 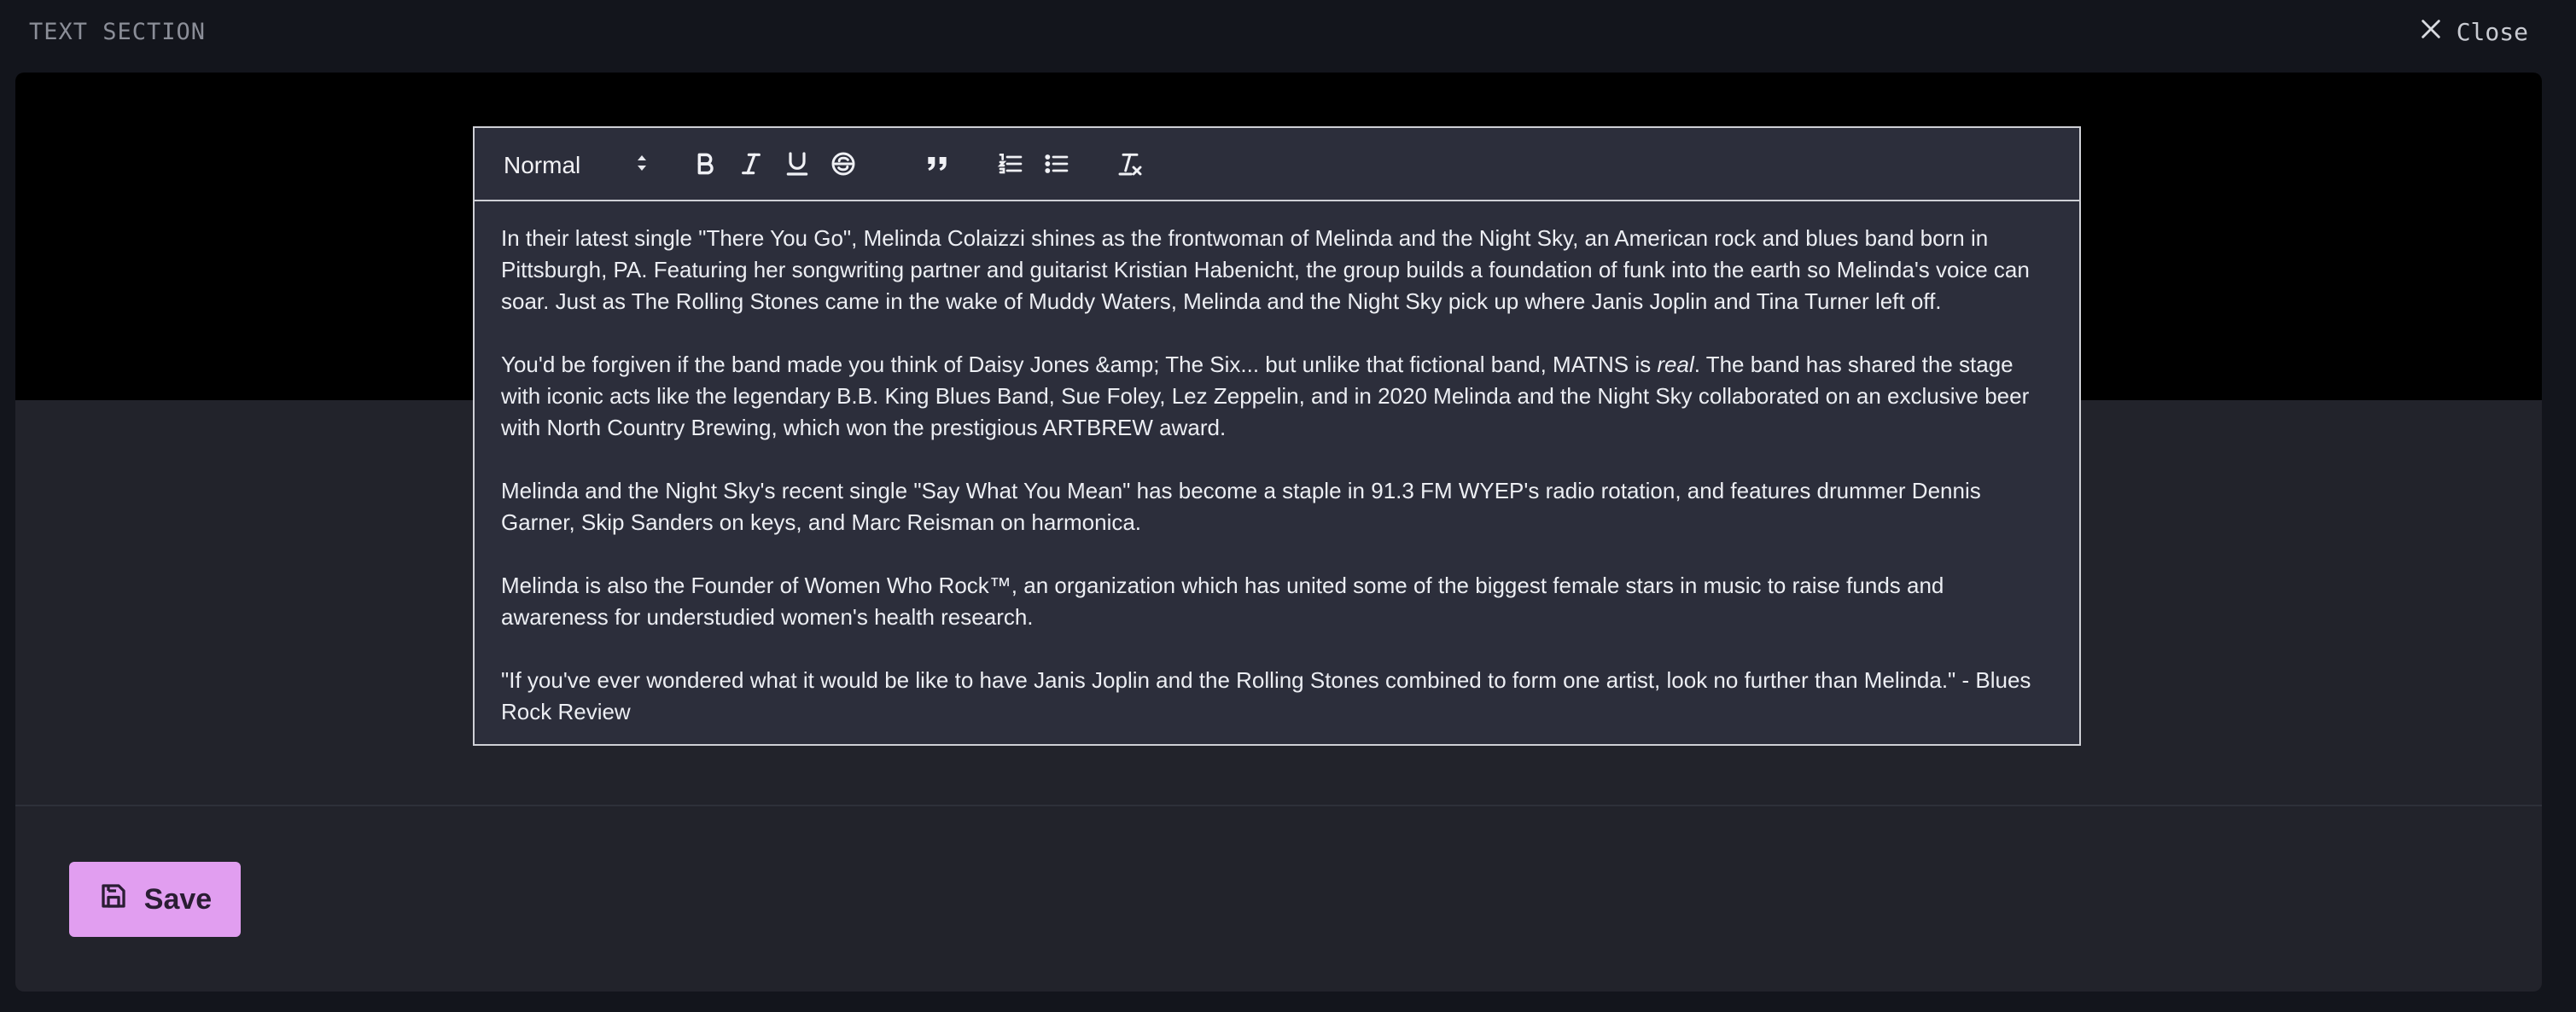 I want to click on underline-icon, so click(x=797, y=166).